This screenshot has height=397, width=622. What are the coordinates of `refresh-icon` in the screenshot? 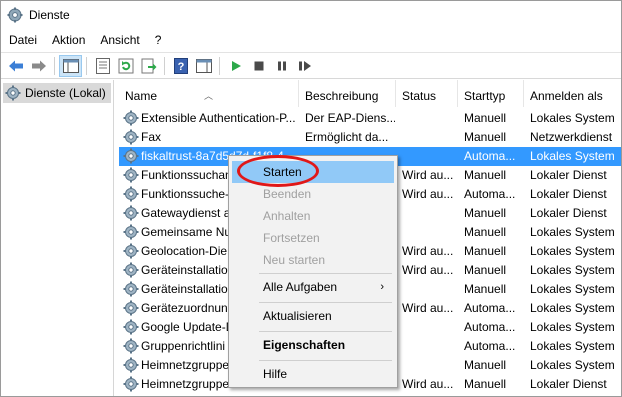 It's located at (125, 66).